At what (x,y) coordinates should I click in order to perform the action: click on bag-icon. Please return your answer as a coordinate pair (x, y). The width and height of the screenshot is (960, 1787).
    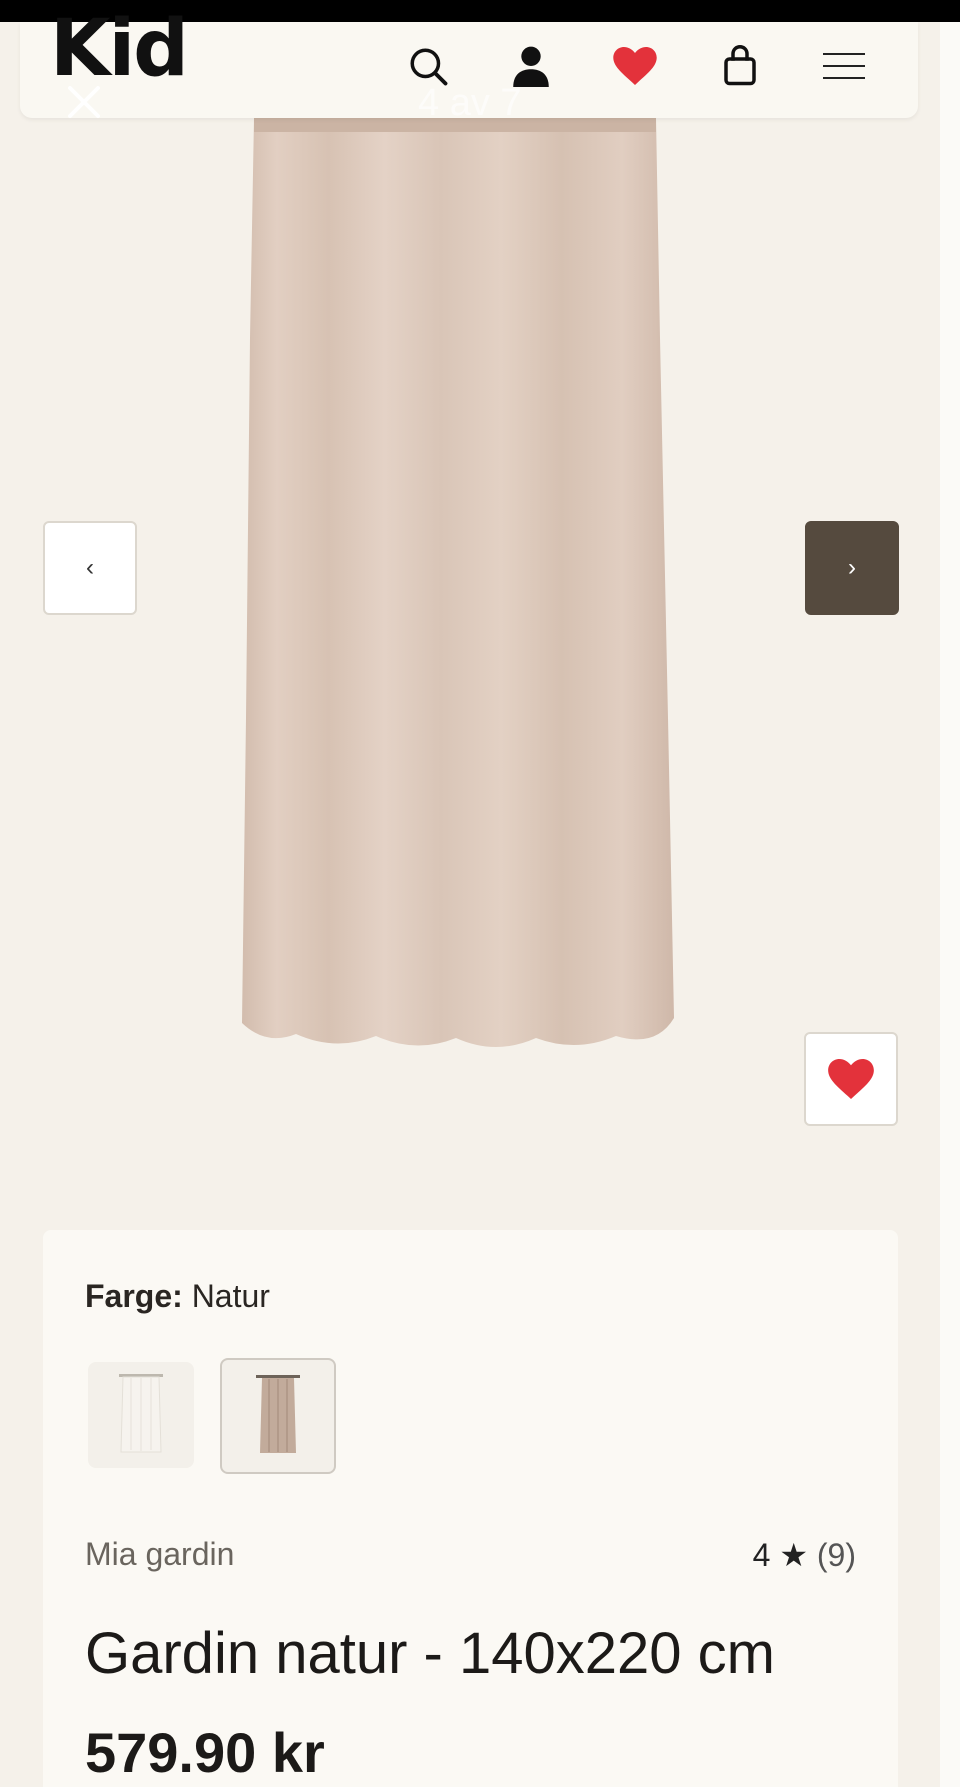
    Looking at the image, I should click on (740, 65).